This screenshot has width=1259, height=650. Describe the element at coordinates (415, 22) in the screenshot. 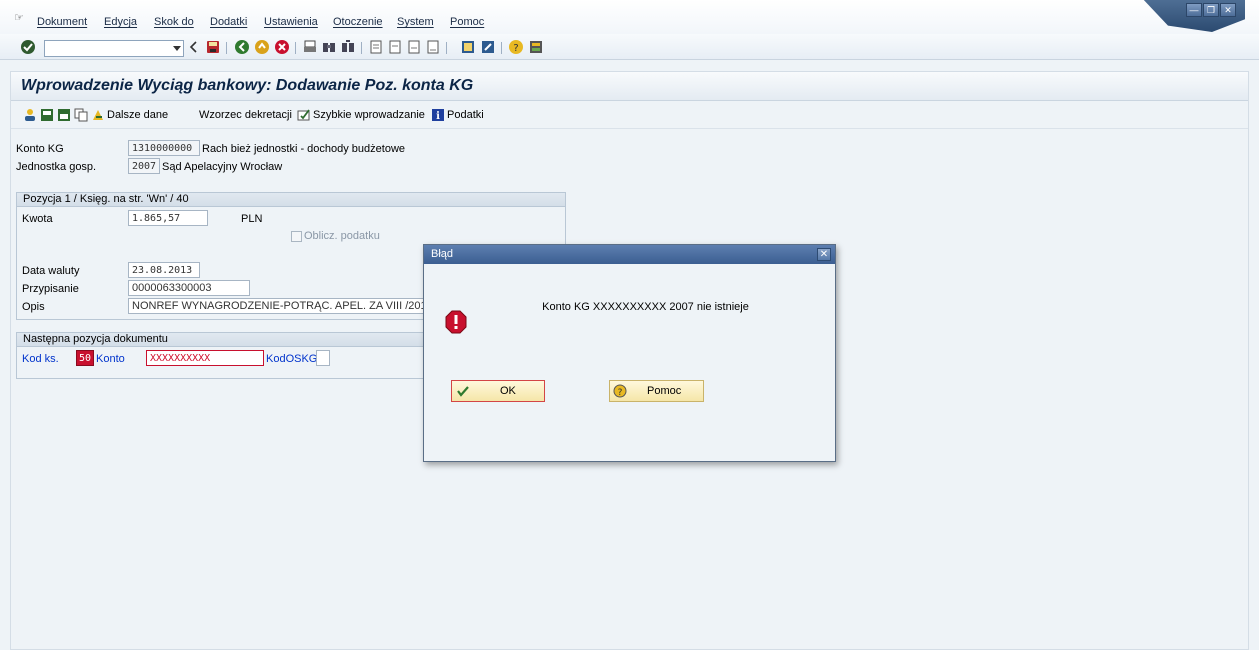

I see `menu-system: System` at that location.